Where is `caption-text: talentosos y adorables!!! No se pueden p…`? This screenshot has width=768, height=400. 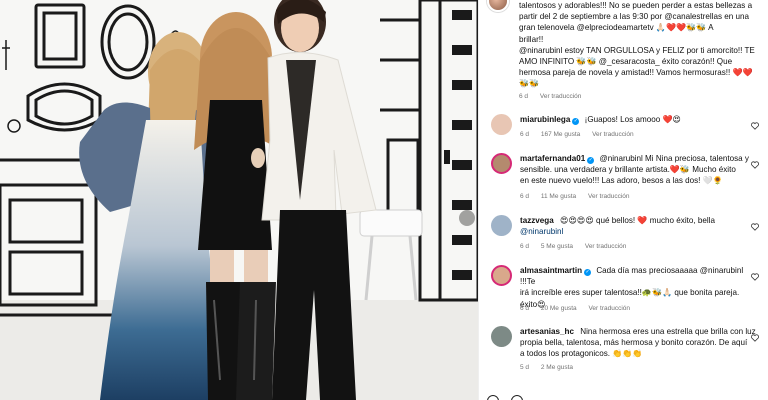
caption-text: talentosos y adorables!!! No se pueden p… is located at coordinates (642, 45).